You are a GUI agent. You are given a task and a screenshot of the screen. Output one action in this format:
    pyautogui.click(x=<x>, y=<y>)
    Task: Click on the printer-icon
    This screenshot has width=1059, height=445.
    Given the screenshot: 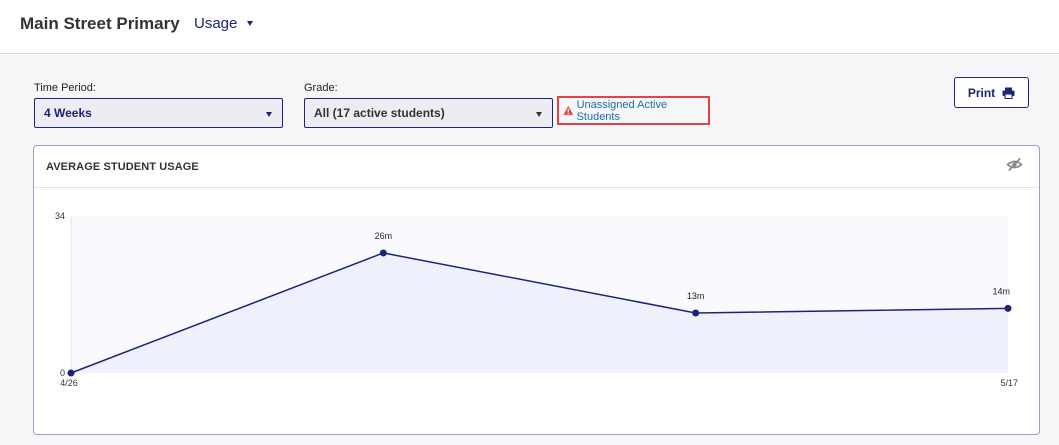 What is the action you would take?
    pyautogui.click(x=1008, y=93)
    